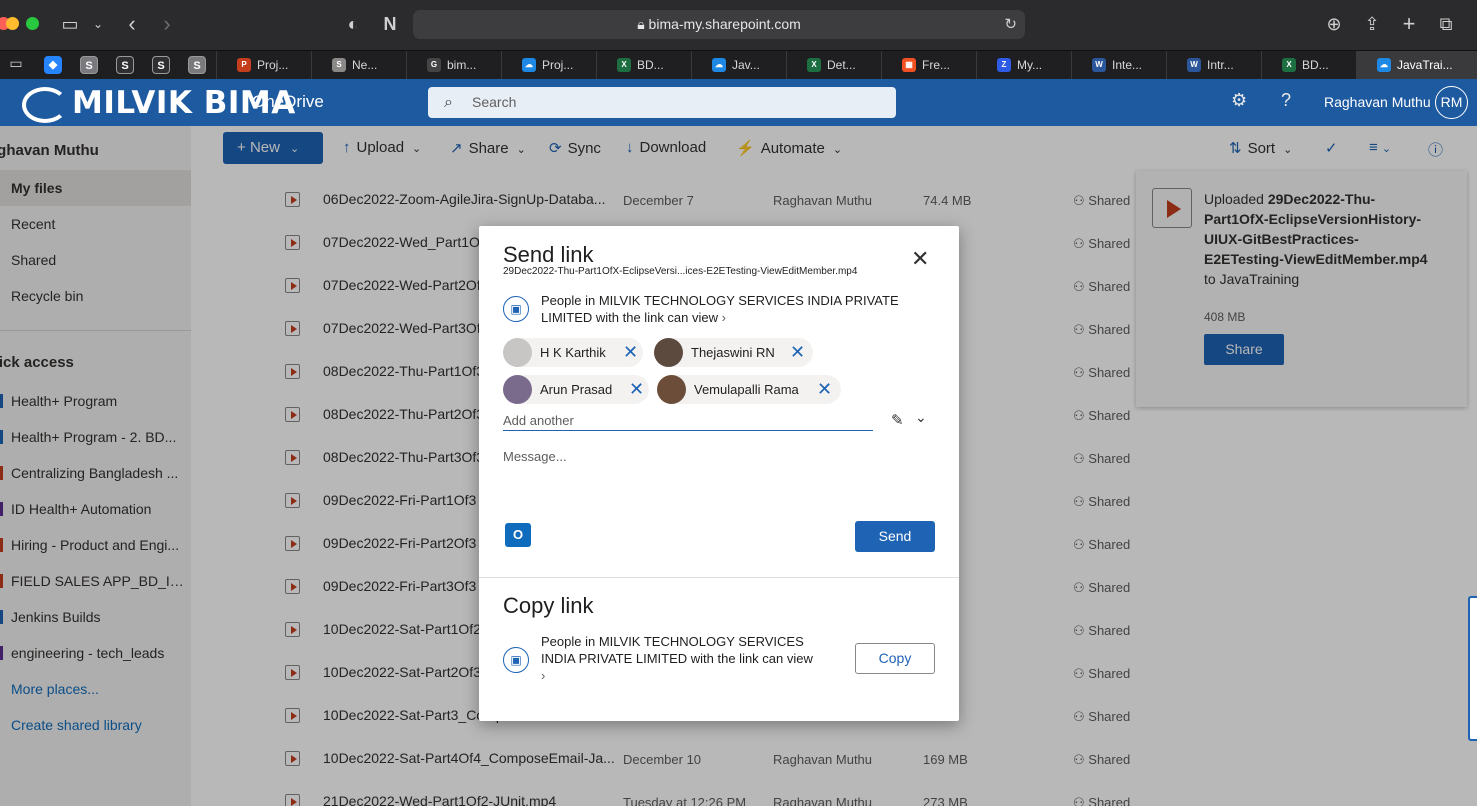  I want to click on lock-icon: 🔒︎, so click(643, 24).